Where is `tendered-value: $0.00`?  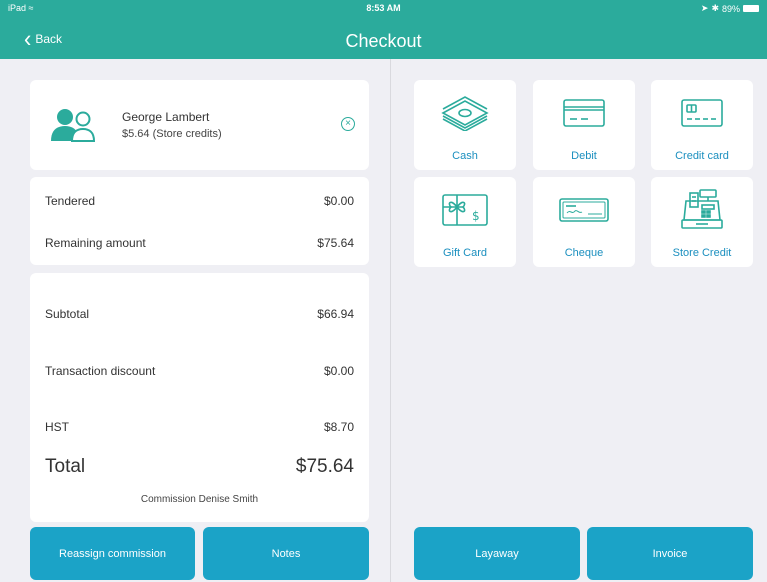
tendered-value: $0.00 is located at coordinates (338, 201).